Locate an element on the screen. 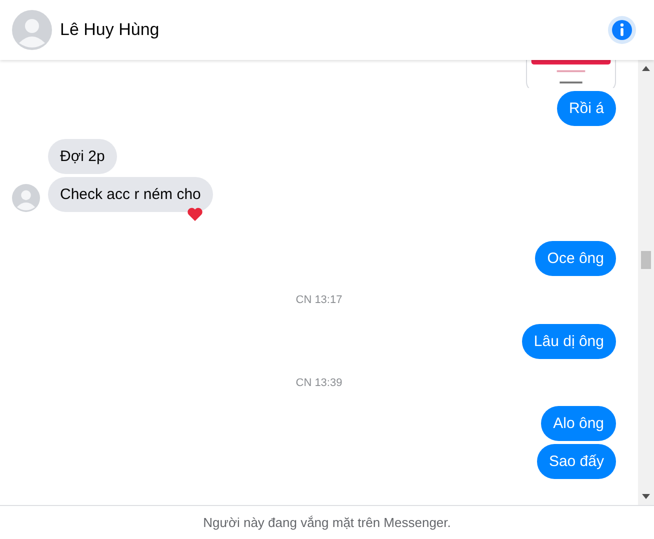 The image size is (654, 539). heart-icon is located at coordinates (194, 214).